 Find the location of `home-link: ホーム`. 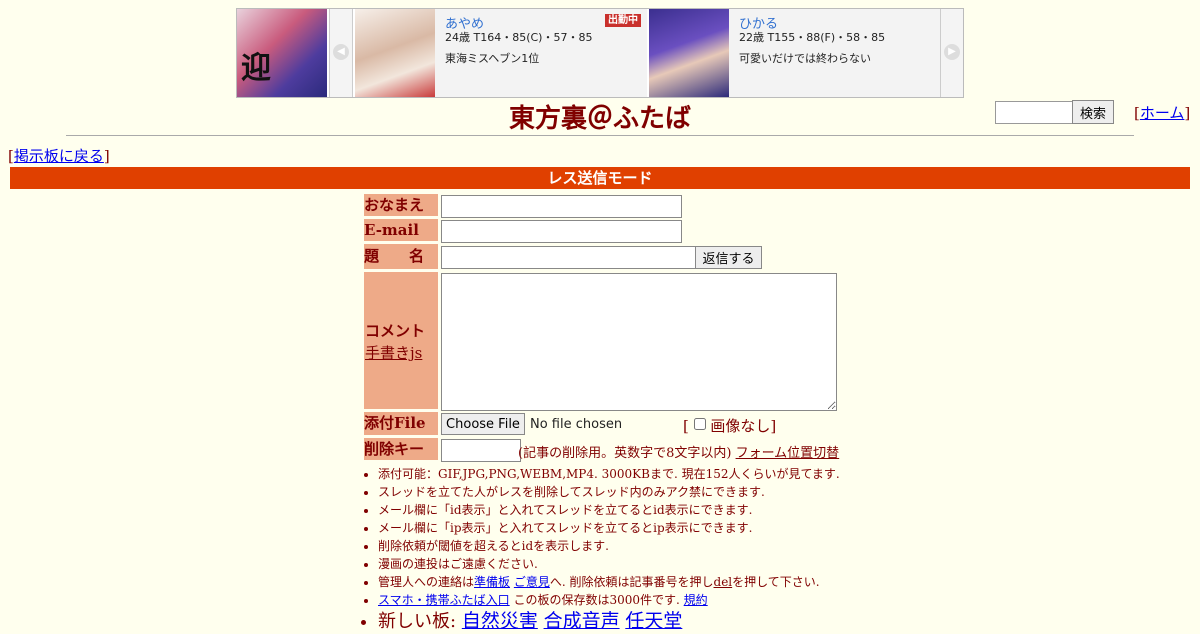

home-link: ホーム is located at coordinates (1162, 113).